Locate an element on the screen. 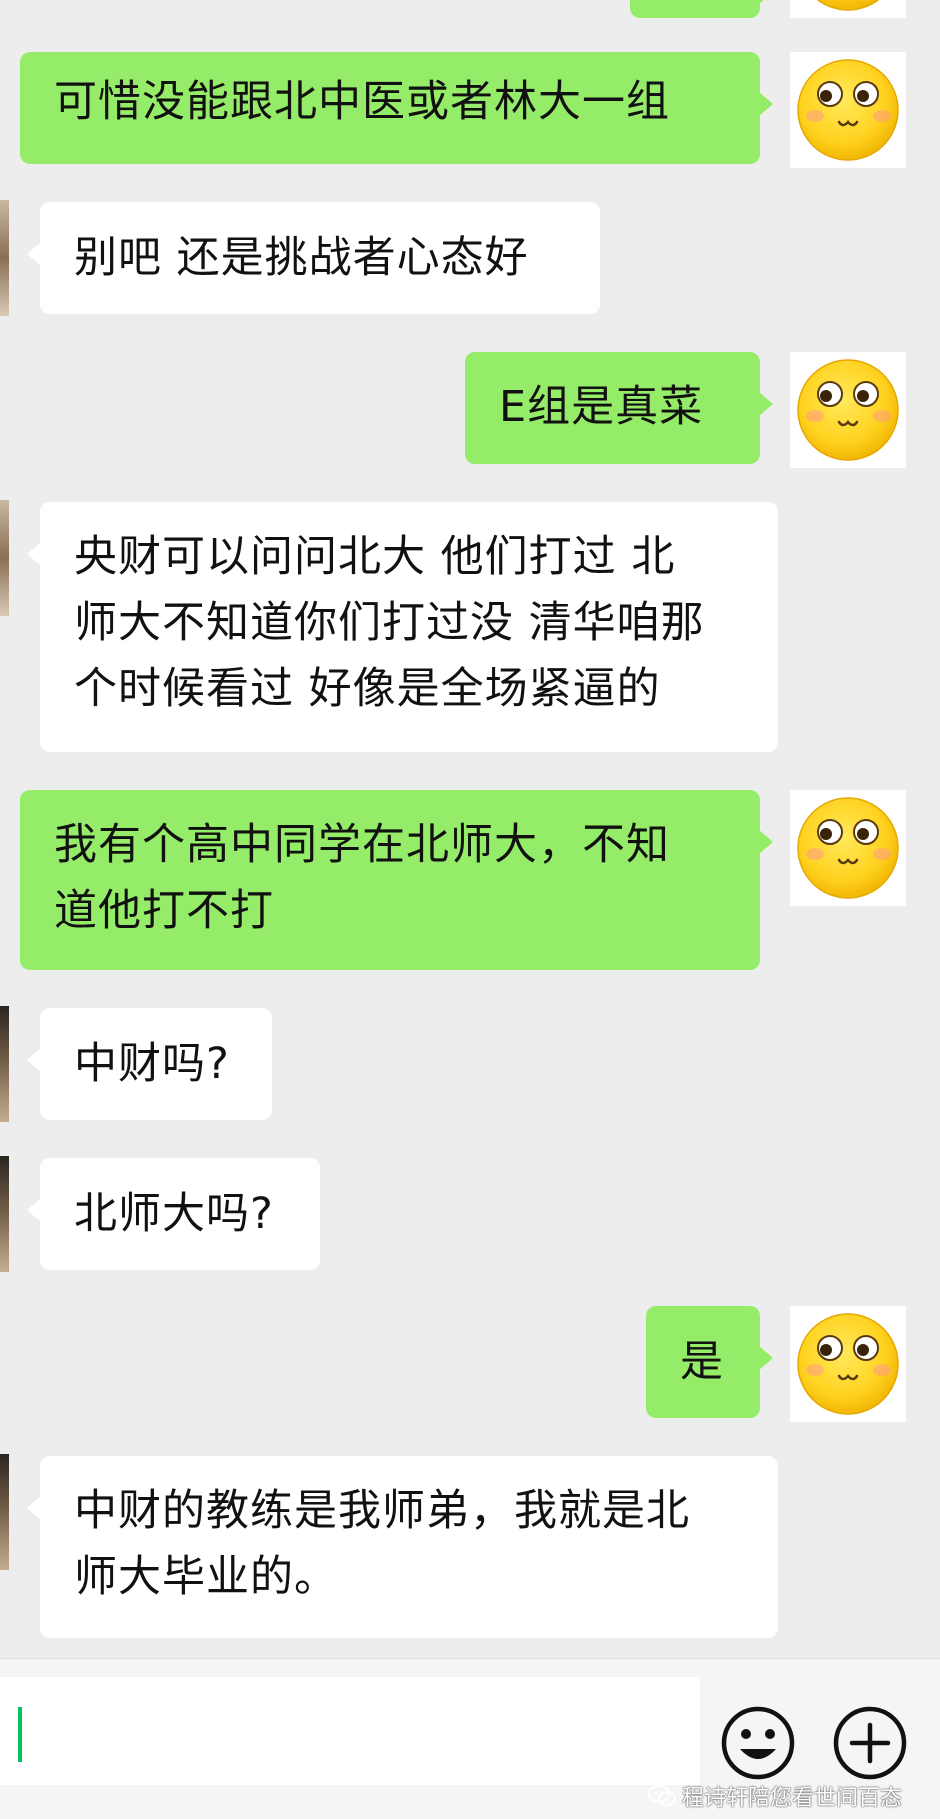 This screenshot has height=1819, width=940. wechat-official-account-icon is located at coordinates (662, 1796).